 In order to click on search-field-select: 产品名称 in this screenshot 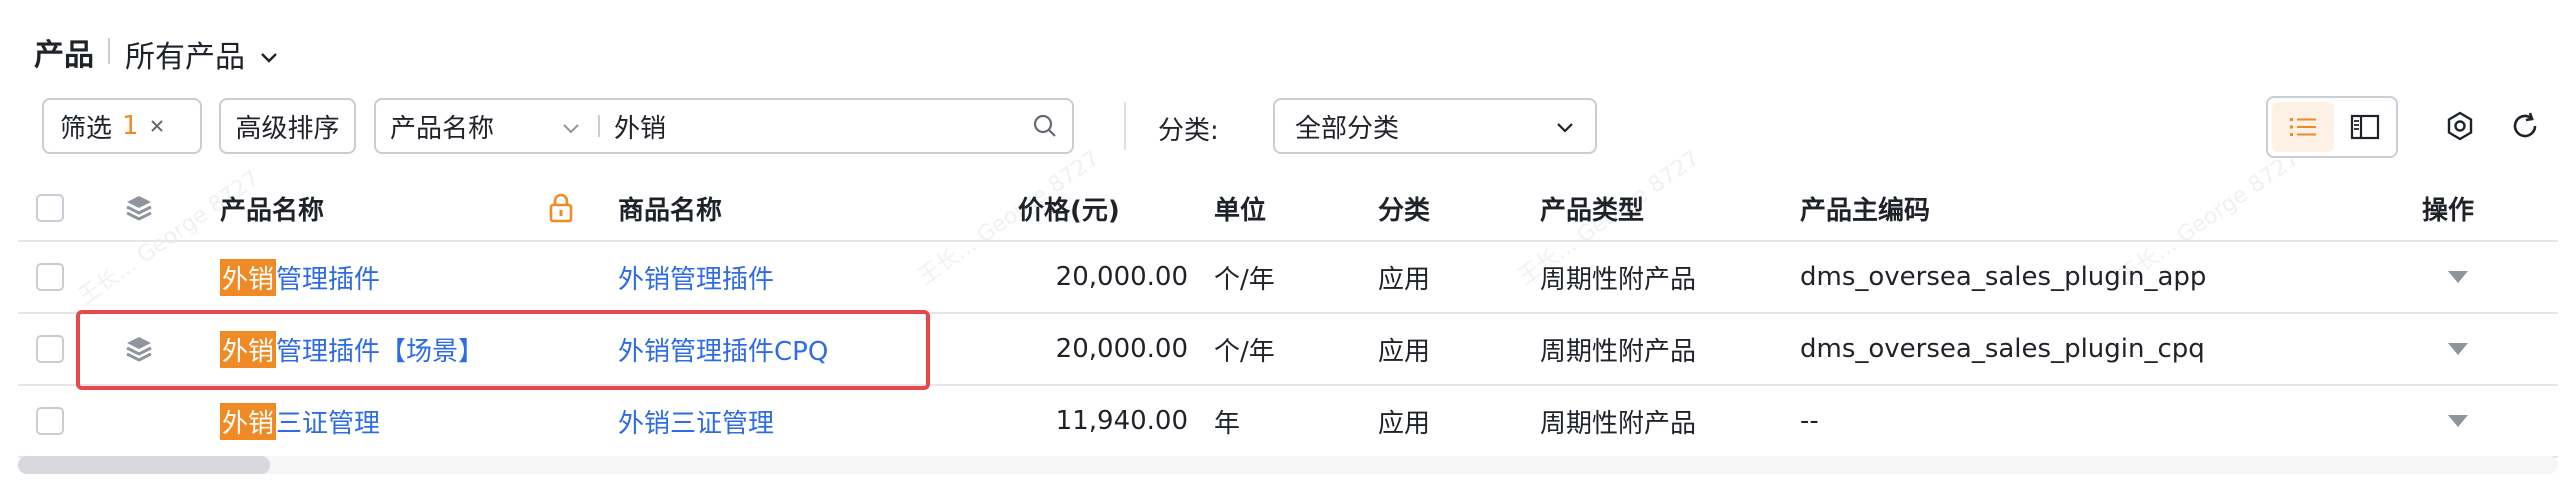, I will do `click(487, 126)`.